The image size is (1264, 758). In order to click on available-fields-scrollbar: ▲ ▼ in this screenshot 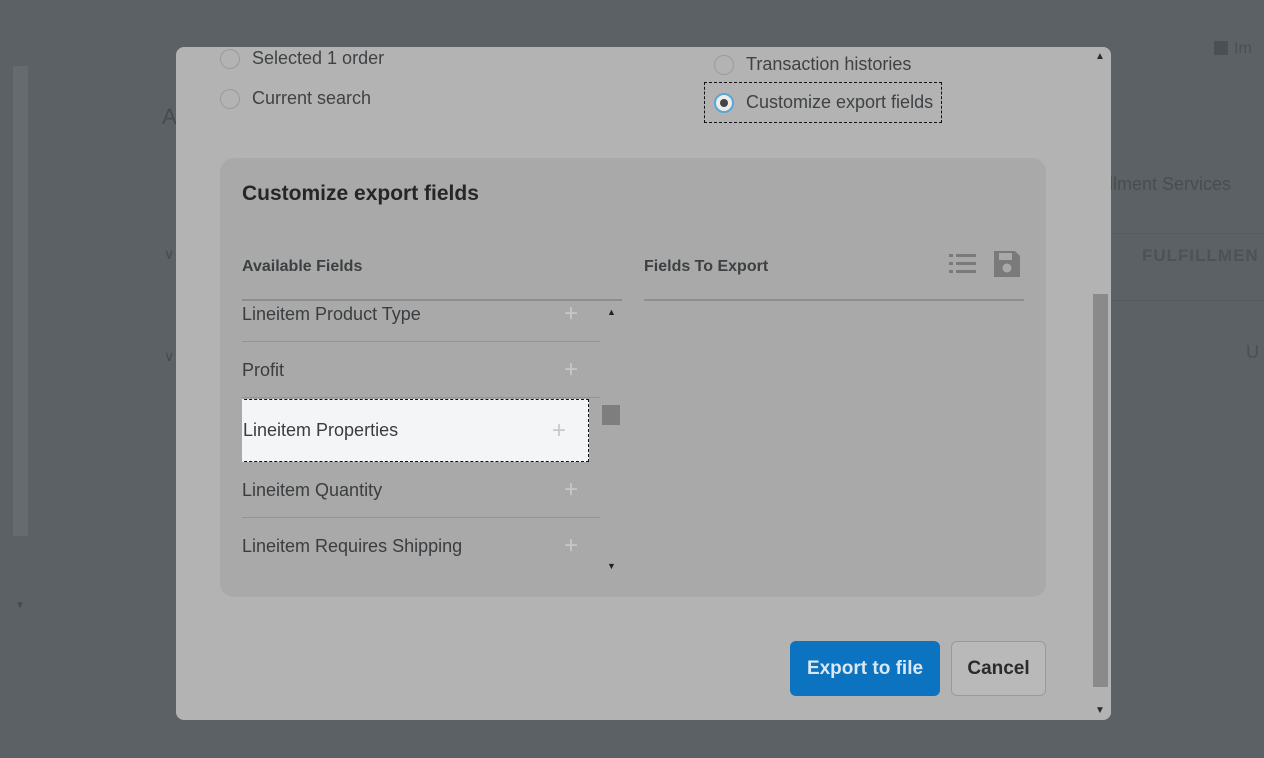, I will do `click(611, 437)`.